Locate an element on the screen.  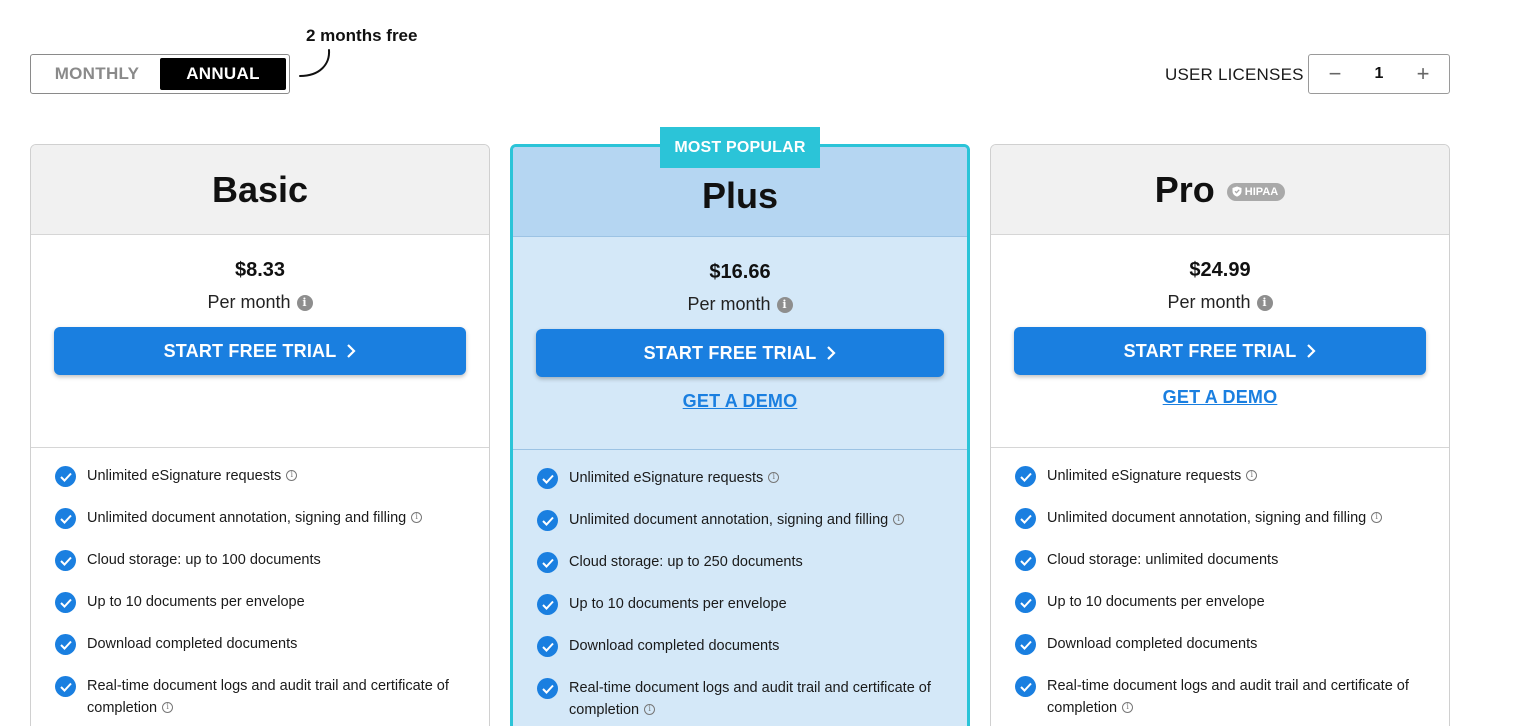
increment-button: + is located at coordinates (1423, 74).